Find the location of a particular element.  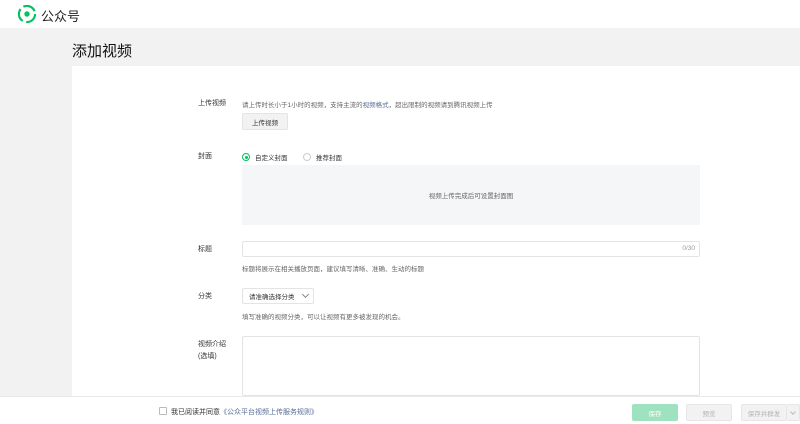

title-input: 0/30 is located at coordinates (471, 249).